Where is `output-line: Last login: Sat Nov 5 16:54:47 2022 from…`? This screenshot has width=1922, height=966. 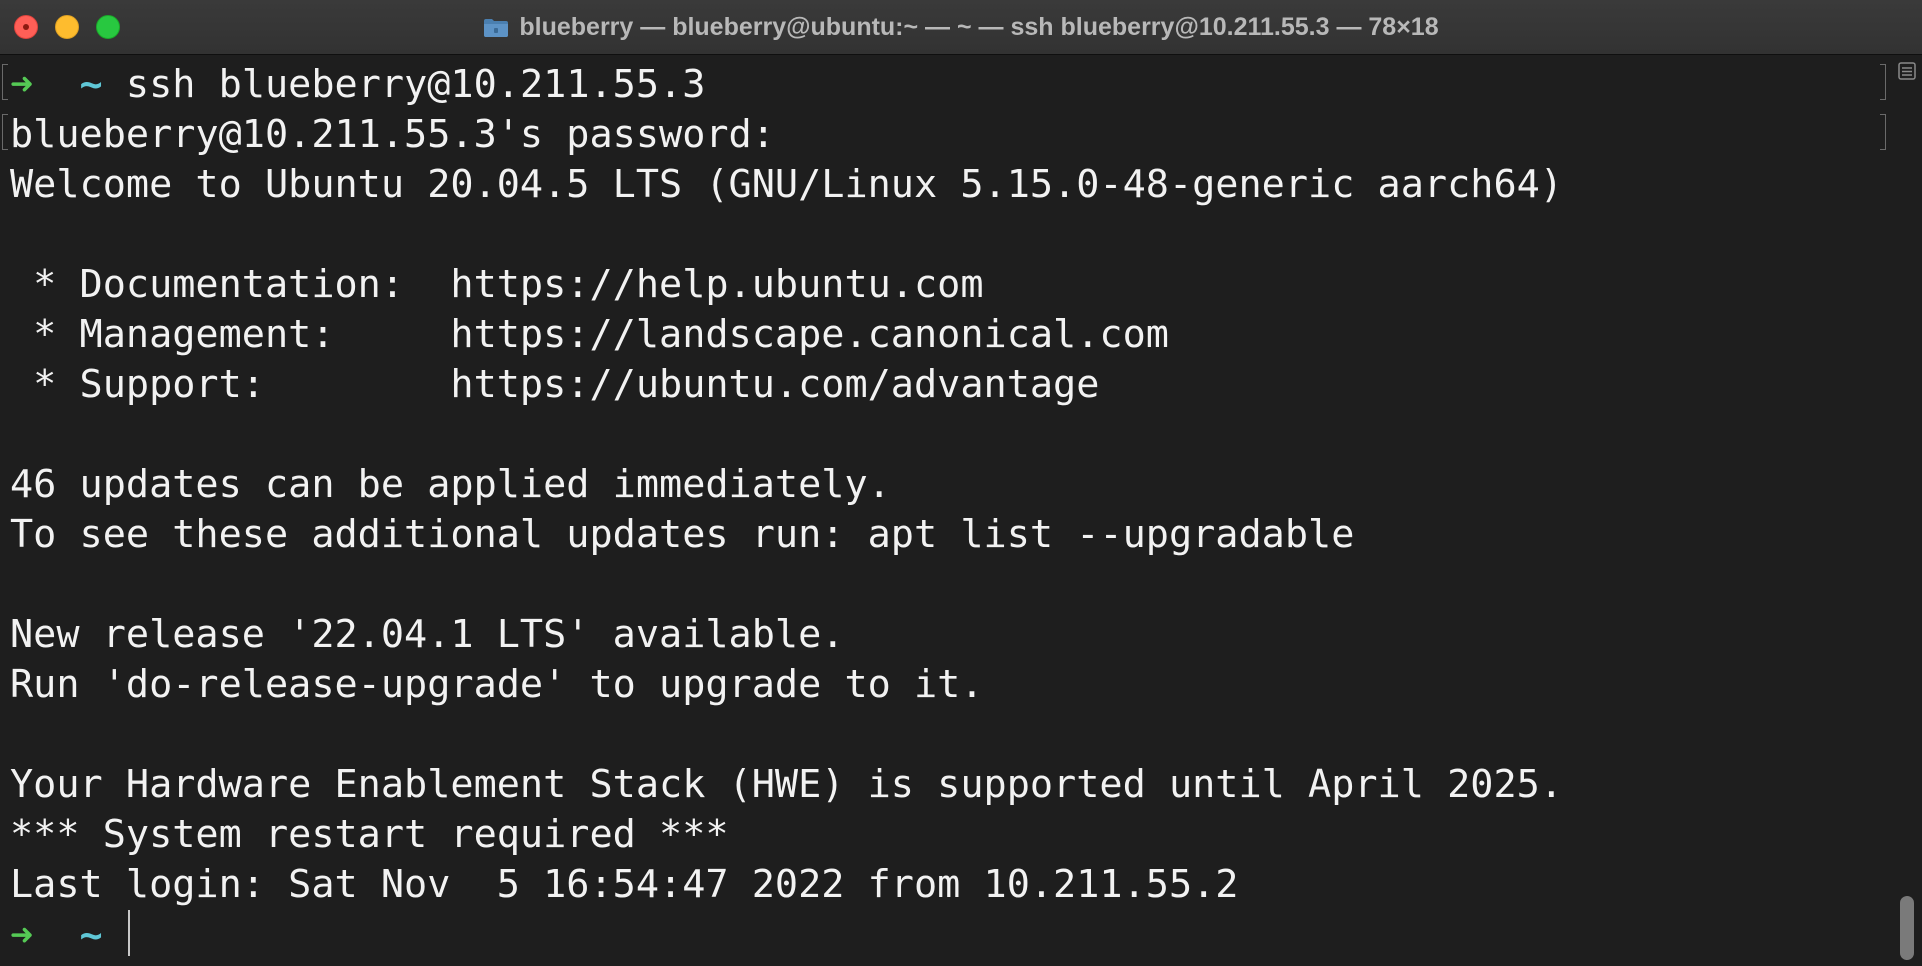 output-line: Last login: Sat Nov 5 16:54:47 2022 from… is located at coordinates (624, 884).